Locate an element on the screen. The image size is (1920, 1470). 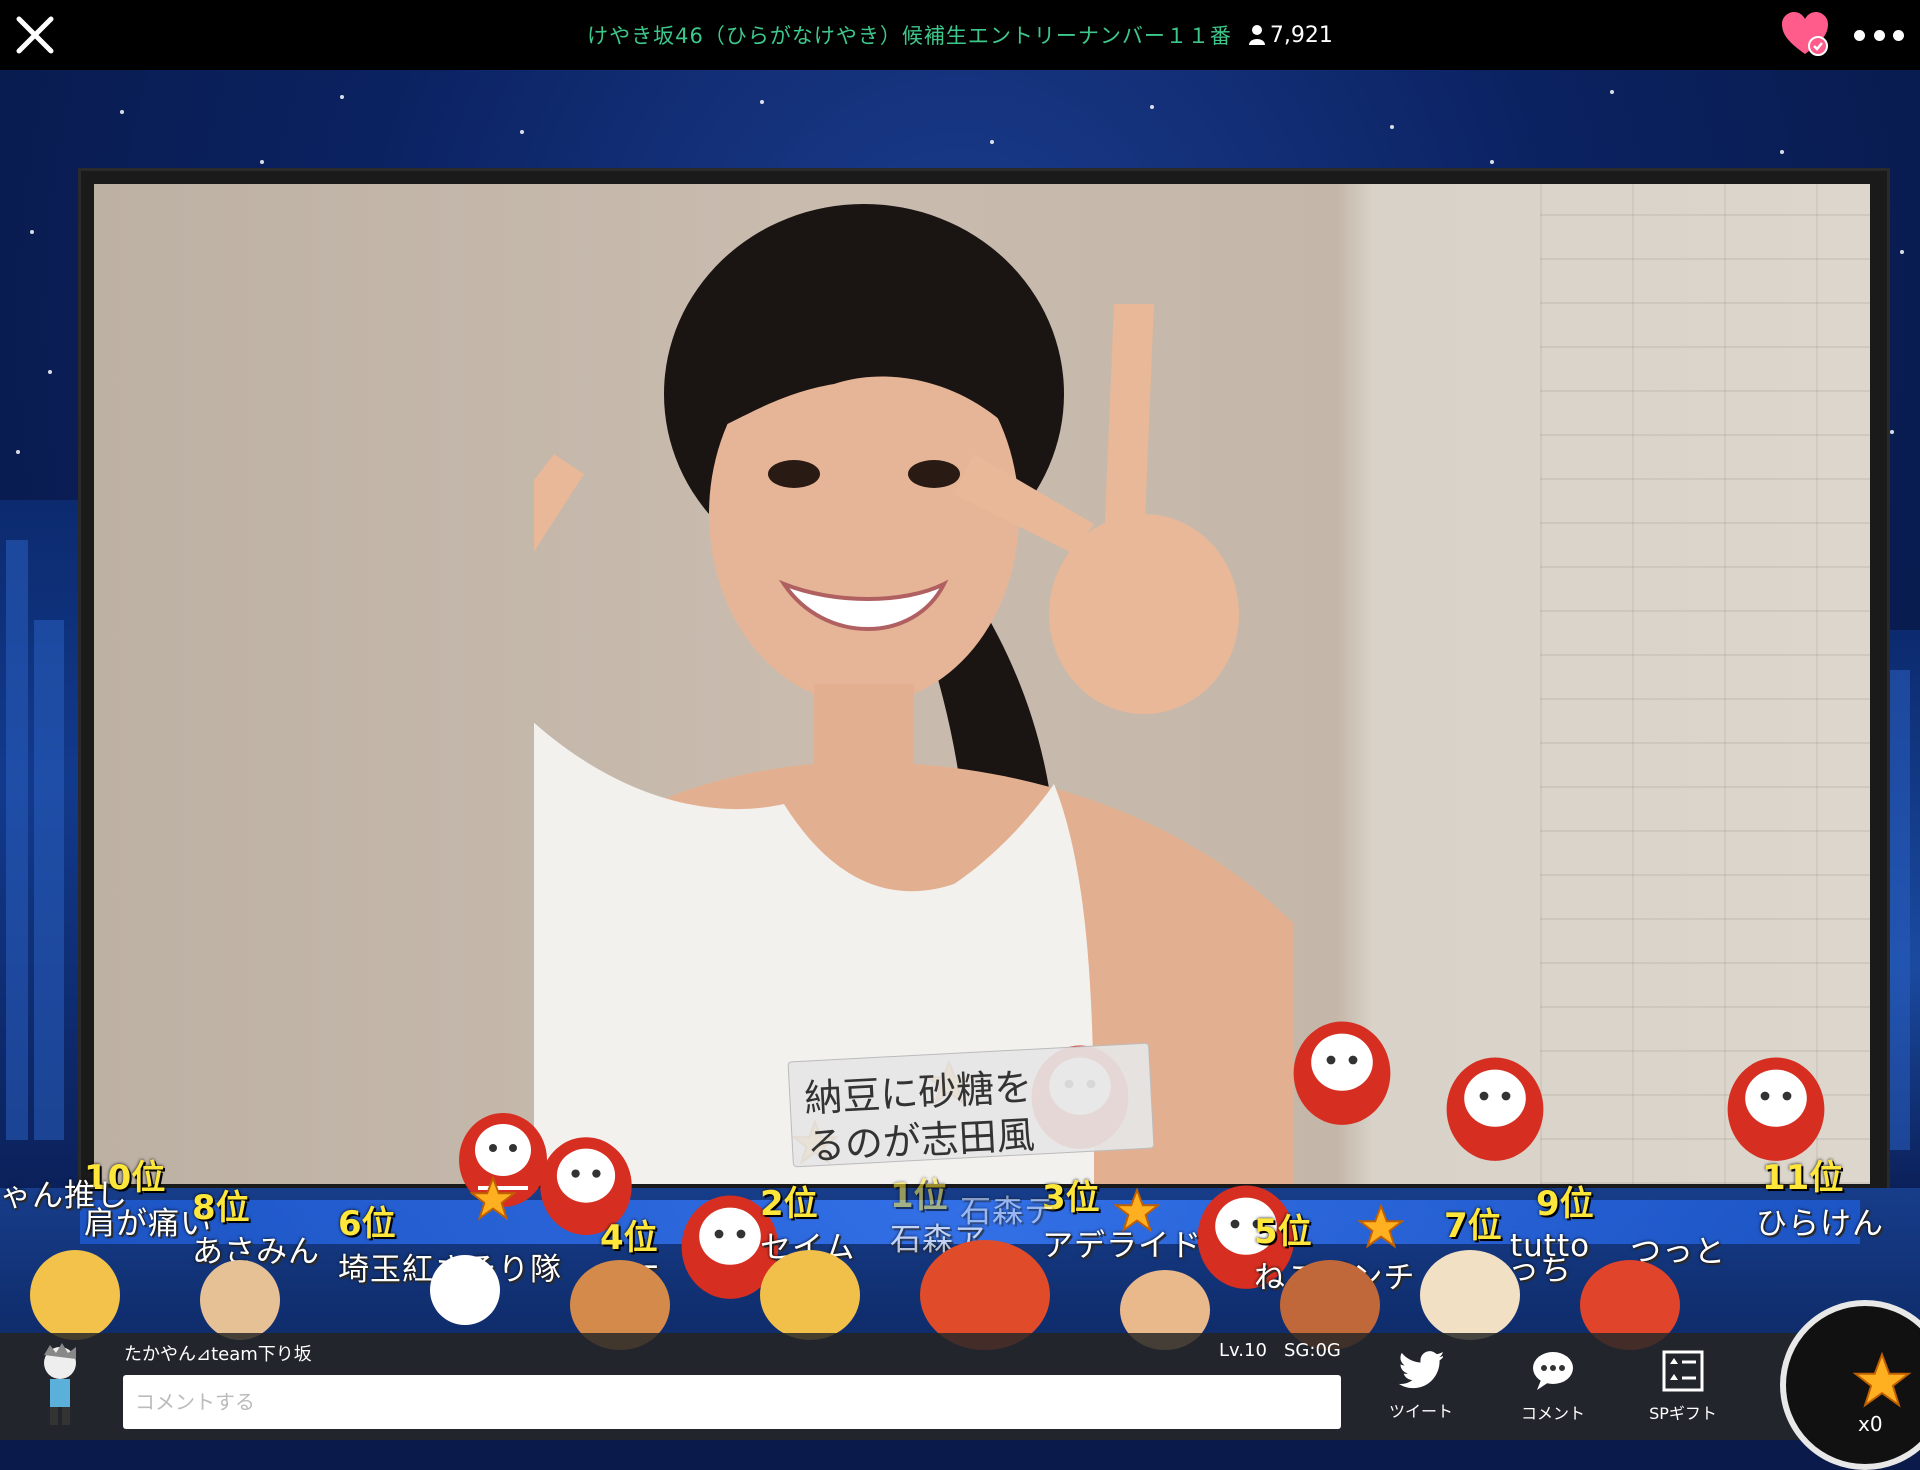
star-icon is located at coordinates (1882, 1380).